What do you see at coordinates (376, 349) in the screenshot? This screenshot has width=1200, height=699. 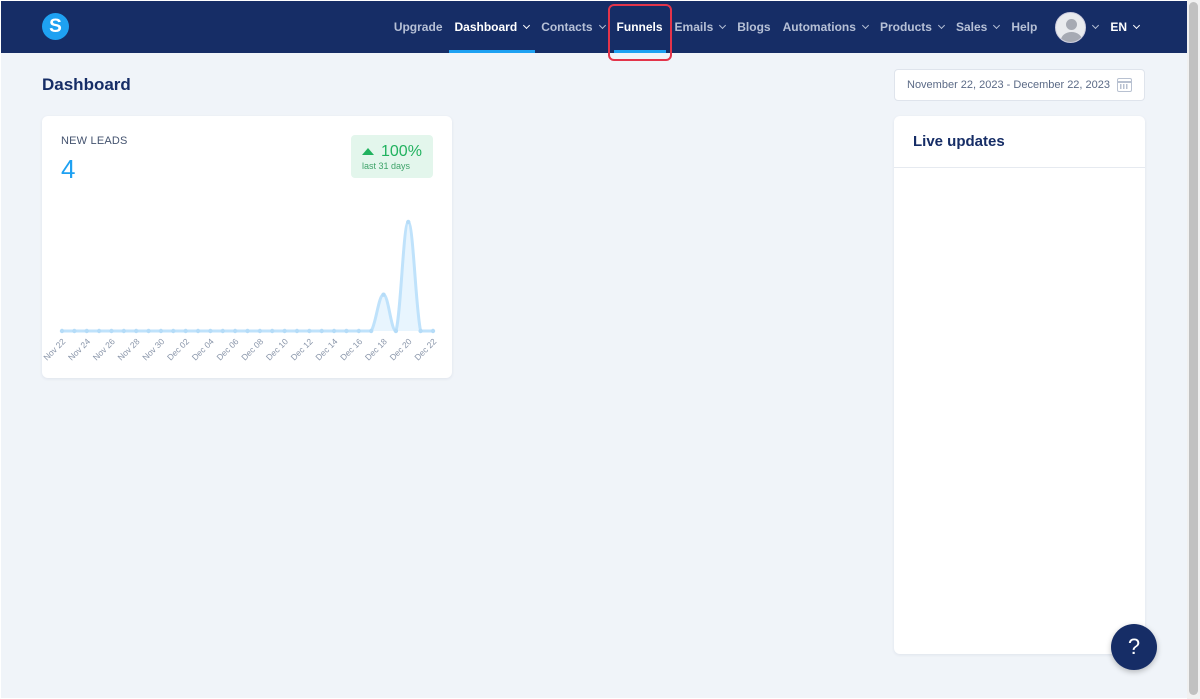 I see `x-tick-label: Dec 18` at bounding box center [376, 349].